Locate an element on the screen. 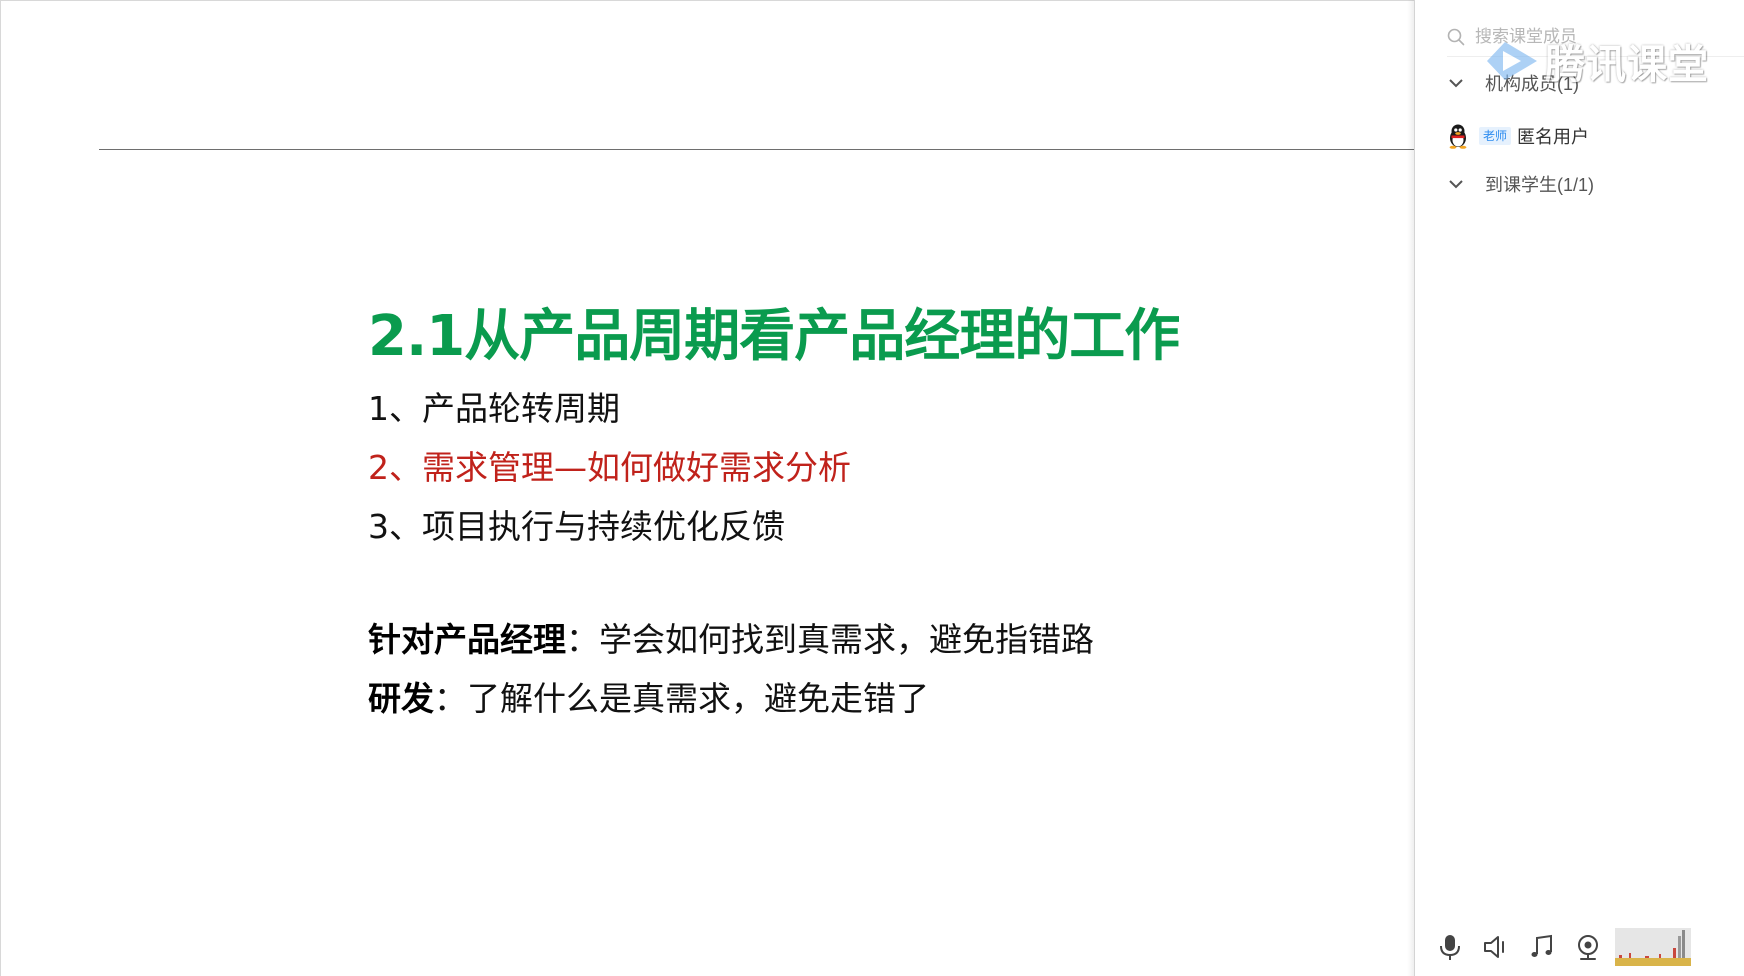 This screenshot has width=1744, height=976. note-line: 研发：了解什么是真需求，避免走错了 is located at coordinates (731, 698).